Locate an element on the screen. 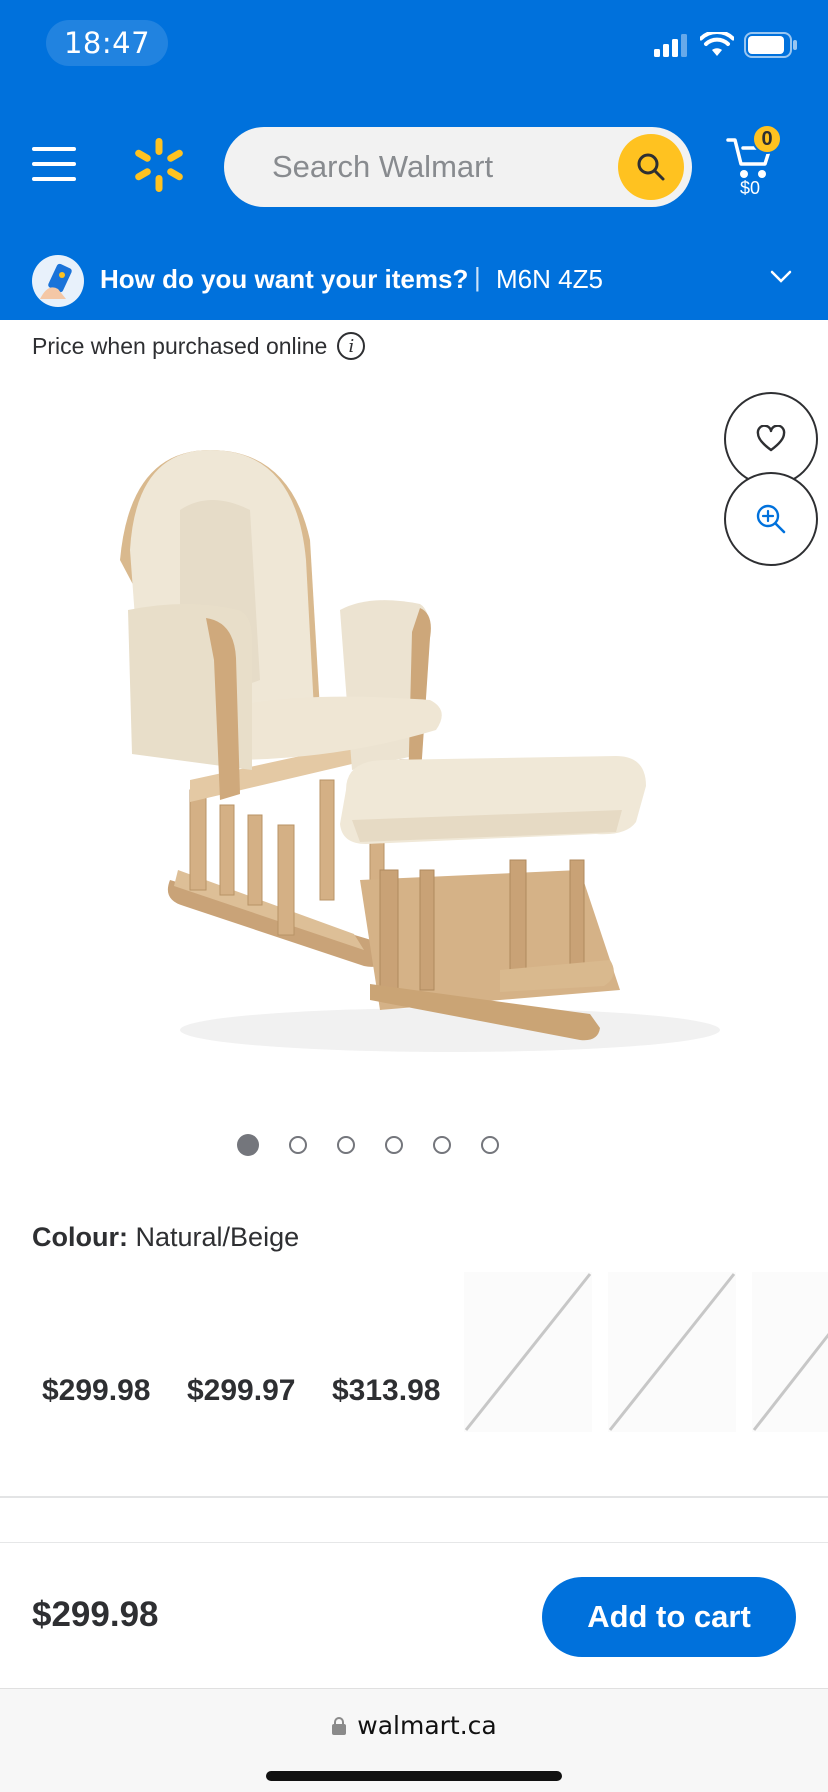 The image size is (828, 1792). fulfillment-selector: How do you want your items? | M6N 4Z5 is located at coordinates (414, 281).